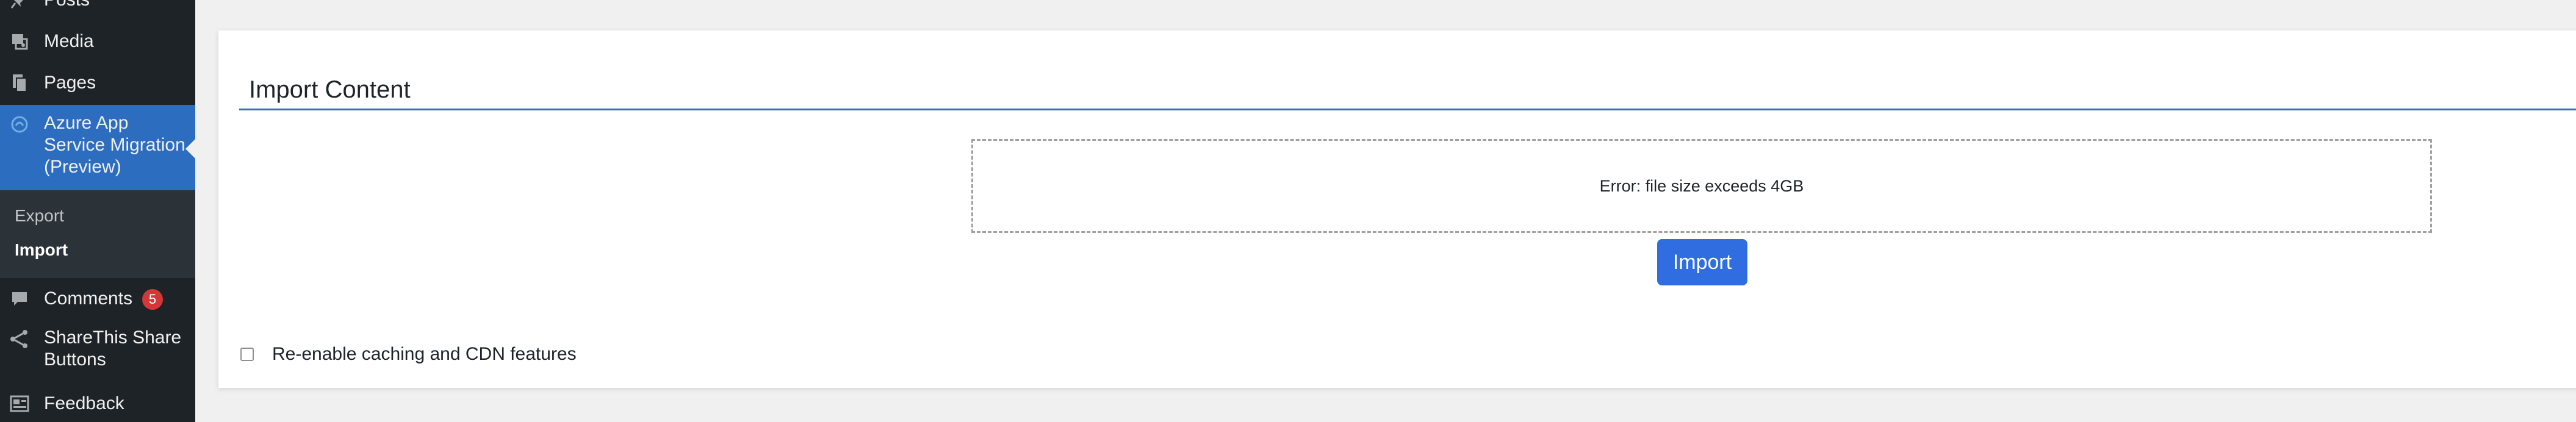  I want to click on dropzone-error-message: Error: file size exceeds 4GB, so click(1701, 185).